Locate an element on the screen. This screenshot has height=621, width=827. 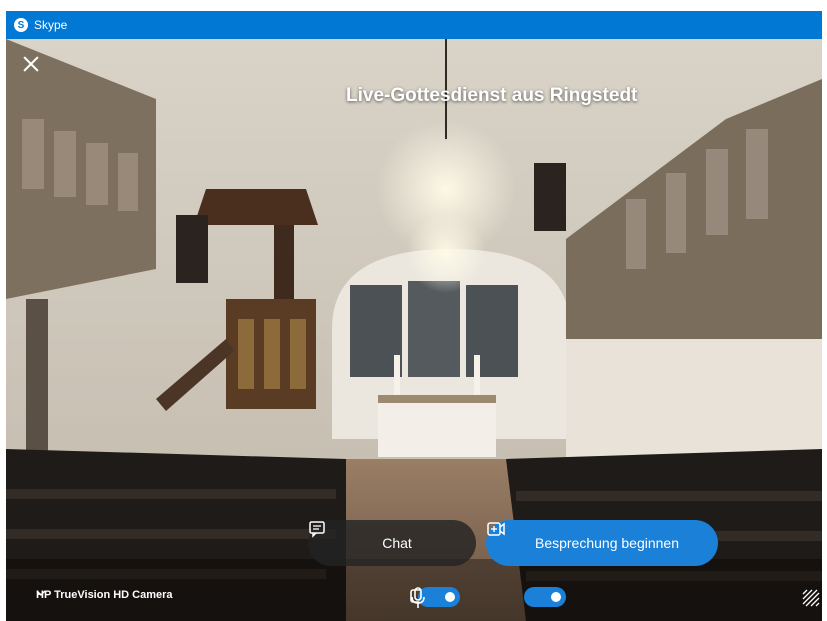
start-meeting-button: Besprechung beginnen is located at coordinates (602, 543).